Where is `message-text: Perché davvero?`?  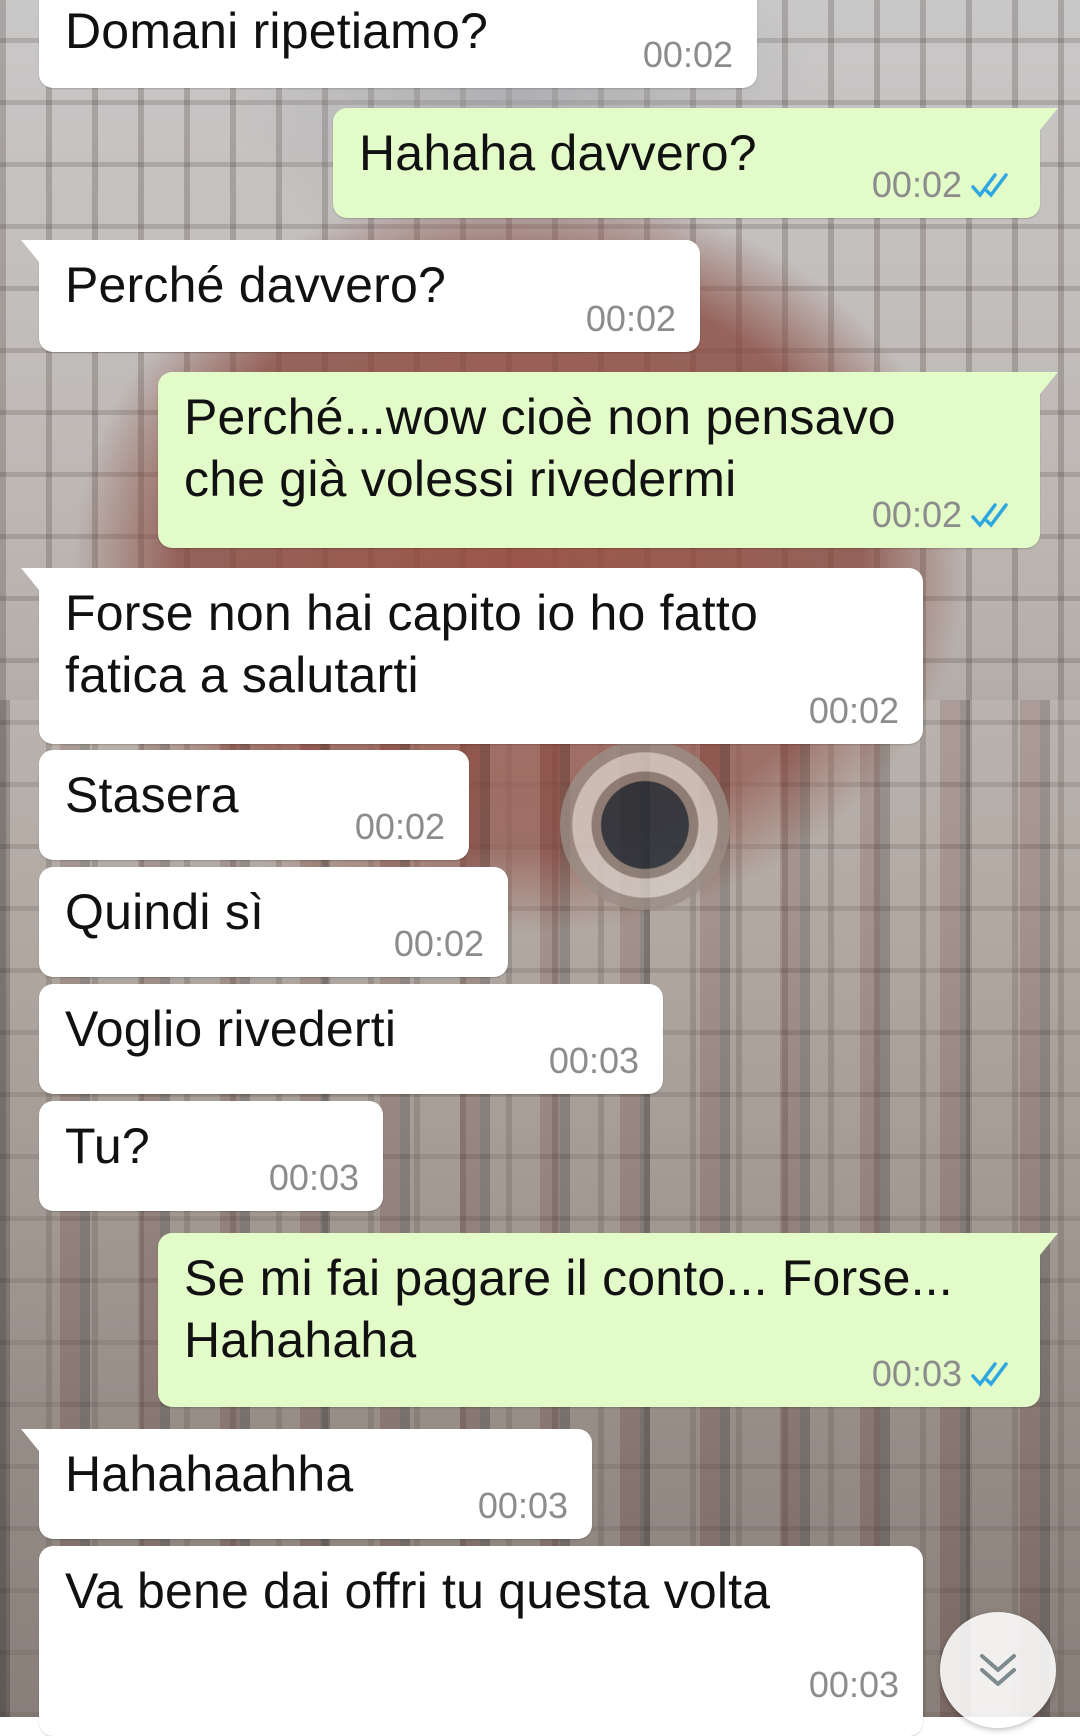 message-text: Perché davvero? is located at coordinates (256, 285).